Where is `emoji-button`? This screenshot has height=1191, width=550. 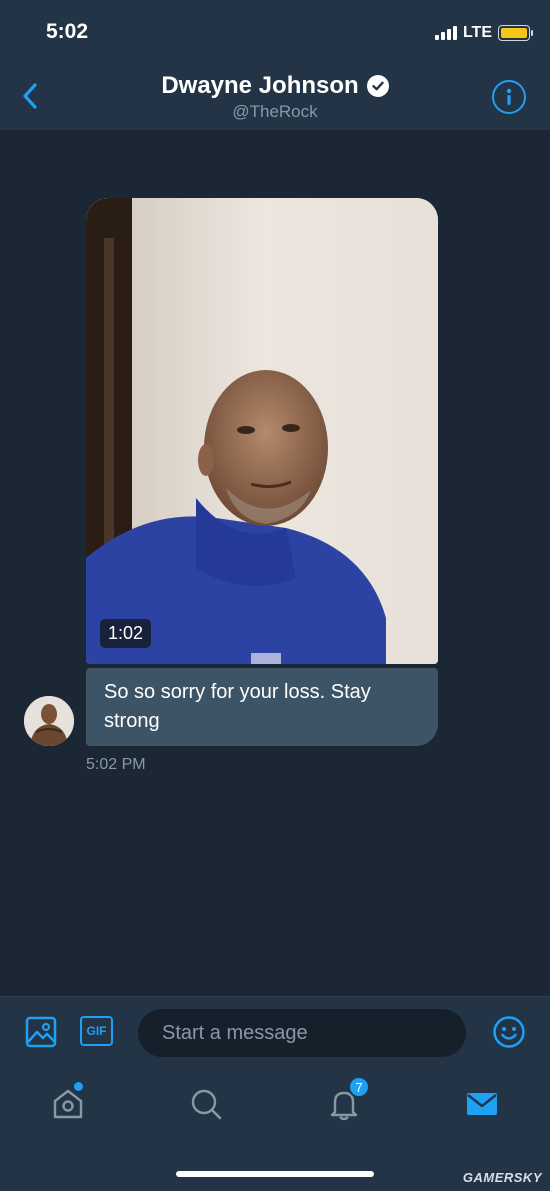 emoji-button is located at coordinates (509, 1032).